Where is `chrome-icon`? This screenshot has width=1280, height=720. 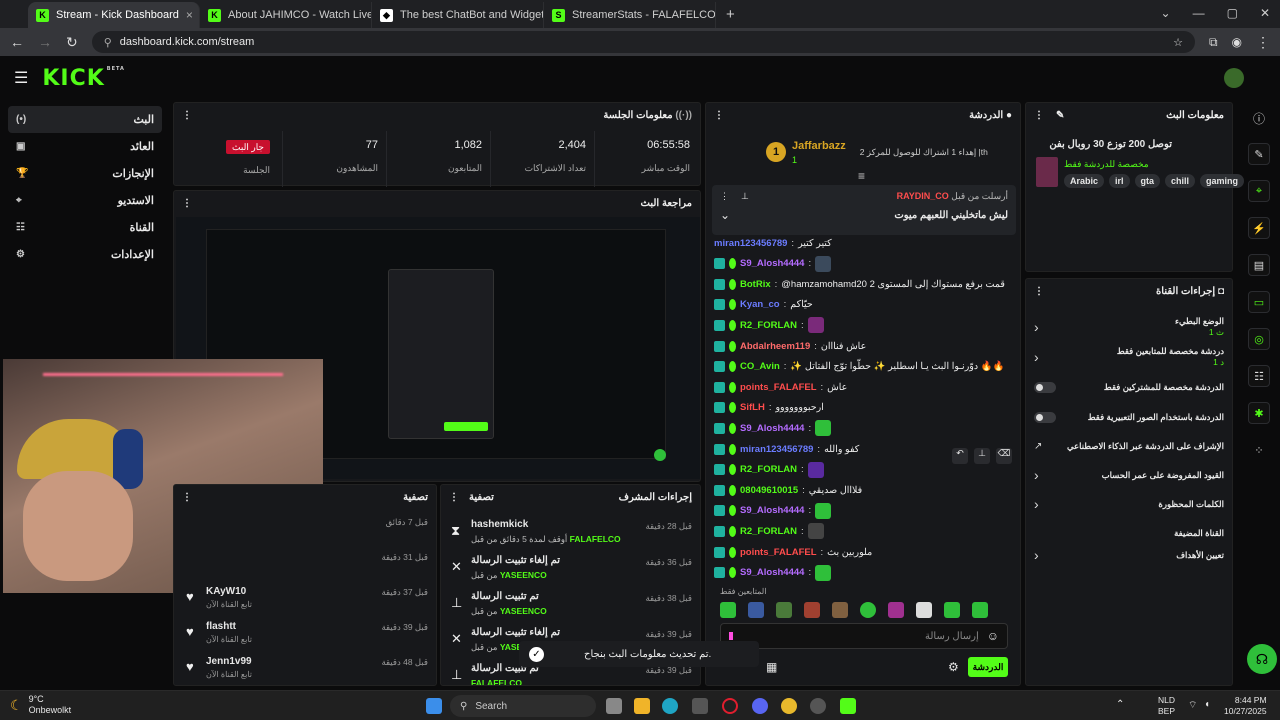
chrome-icon is located at coordinates (789, 706).